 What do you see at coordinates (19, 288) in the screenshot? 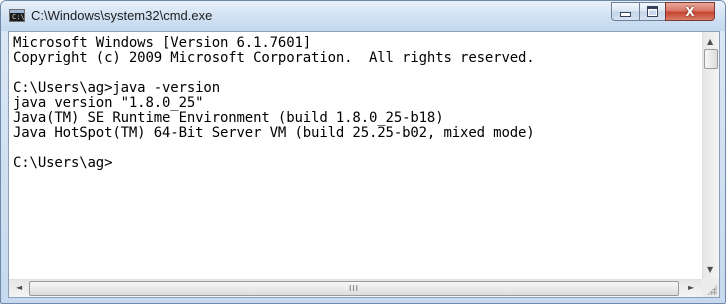
I see `scroll-left-arrow-icon: ◄` at bounding box center [19, 288].